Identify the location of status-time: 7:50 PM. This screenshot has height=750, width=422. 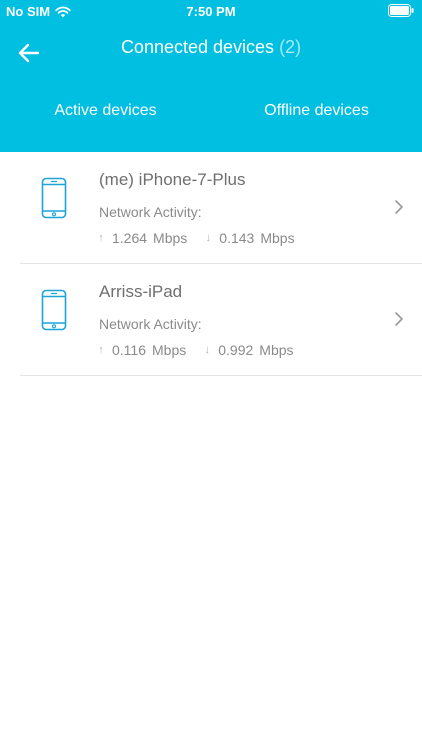
(211, 11).